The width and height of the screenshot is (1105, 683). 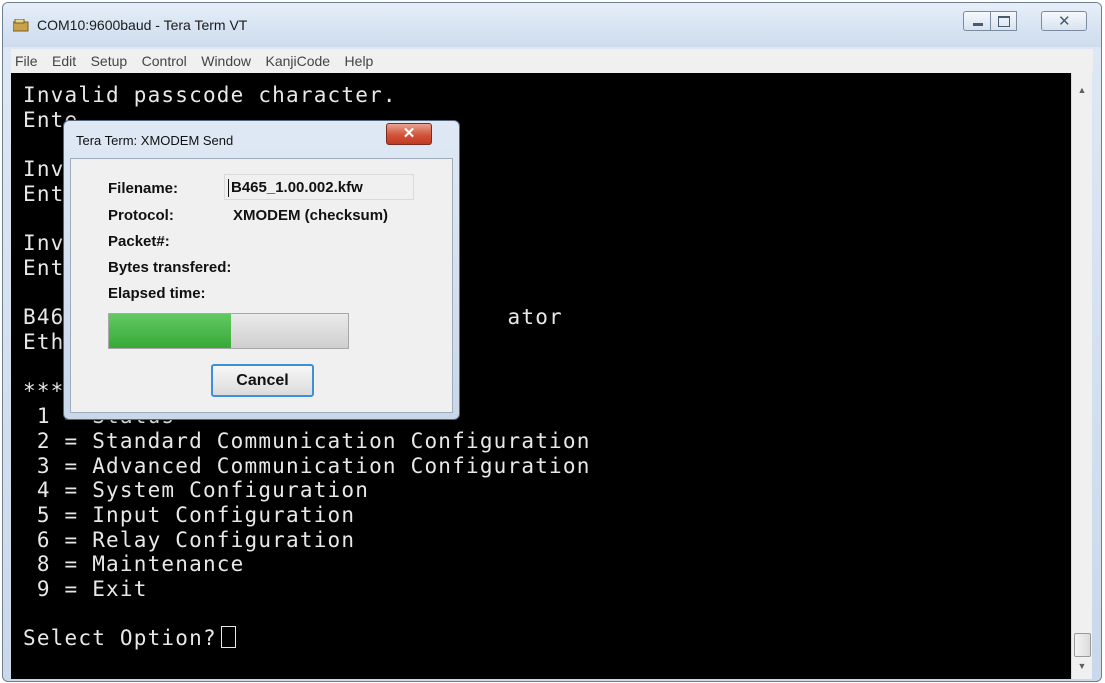 I want to click on terminal-line: ***, so click(x=44, y=391).